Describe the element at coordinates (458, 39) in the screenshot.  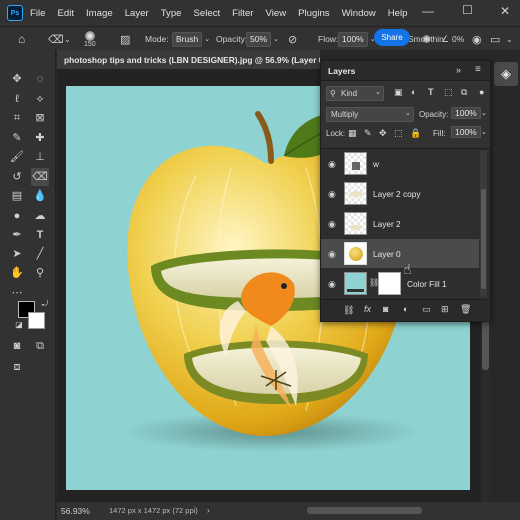
I see `angle-value: 0%` at that location.